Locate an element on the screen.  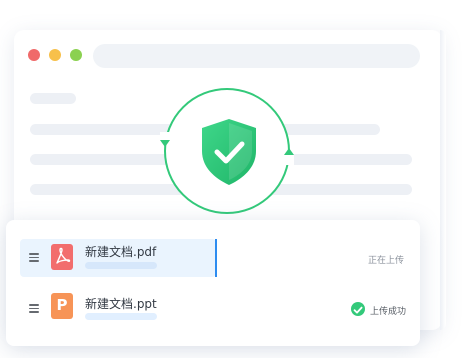
address-bar is located at coordinates (256, 56).